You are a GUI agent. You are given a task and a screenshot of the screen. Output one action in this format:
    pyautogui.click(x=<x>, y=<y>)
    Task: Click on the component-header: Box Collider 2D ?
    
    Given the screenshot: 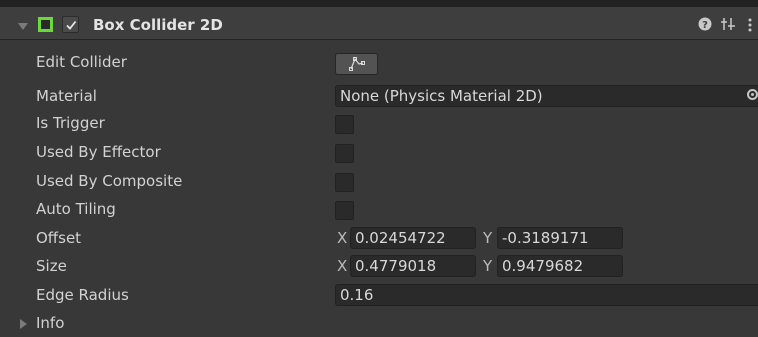 What is the action you would take?
    pyautogui.click(x=379, y=23)
    